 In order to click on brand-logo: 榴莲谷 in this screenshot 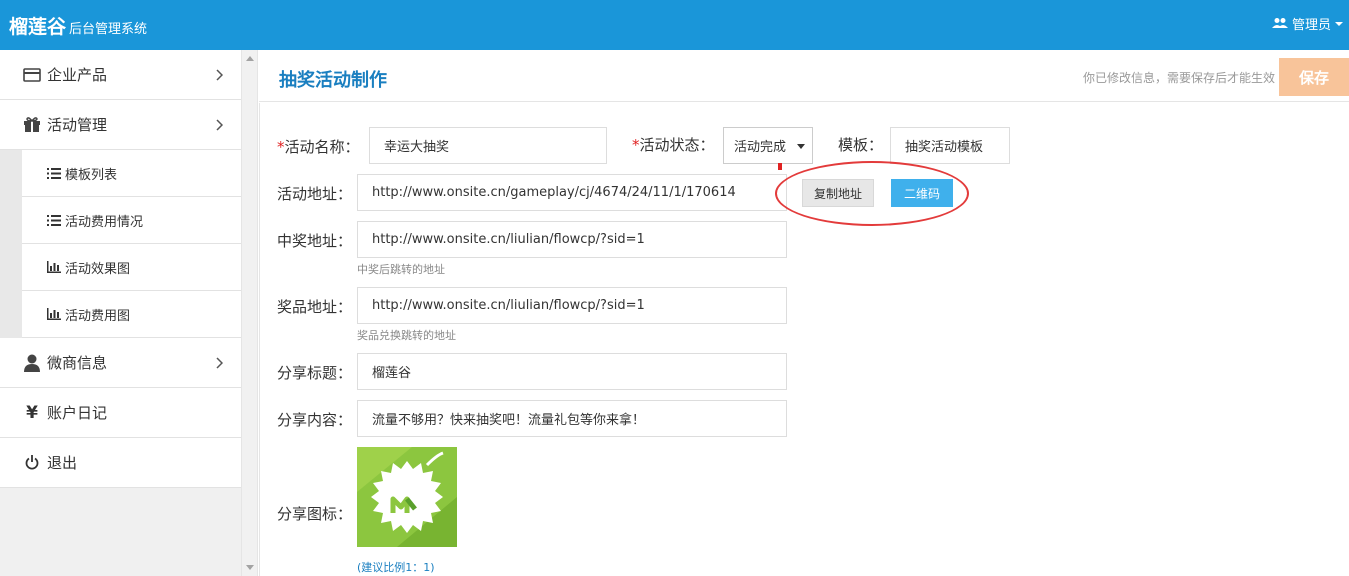, I will do `click(37, 25)`.